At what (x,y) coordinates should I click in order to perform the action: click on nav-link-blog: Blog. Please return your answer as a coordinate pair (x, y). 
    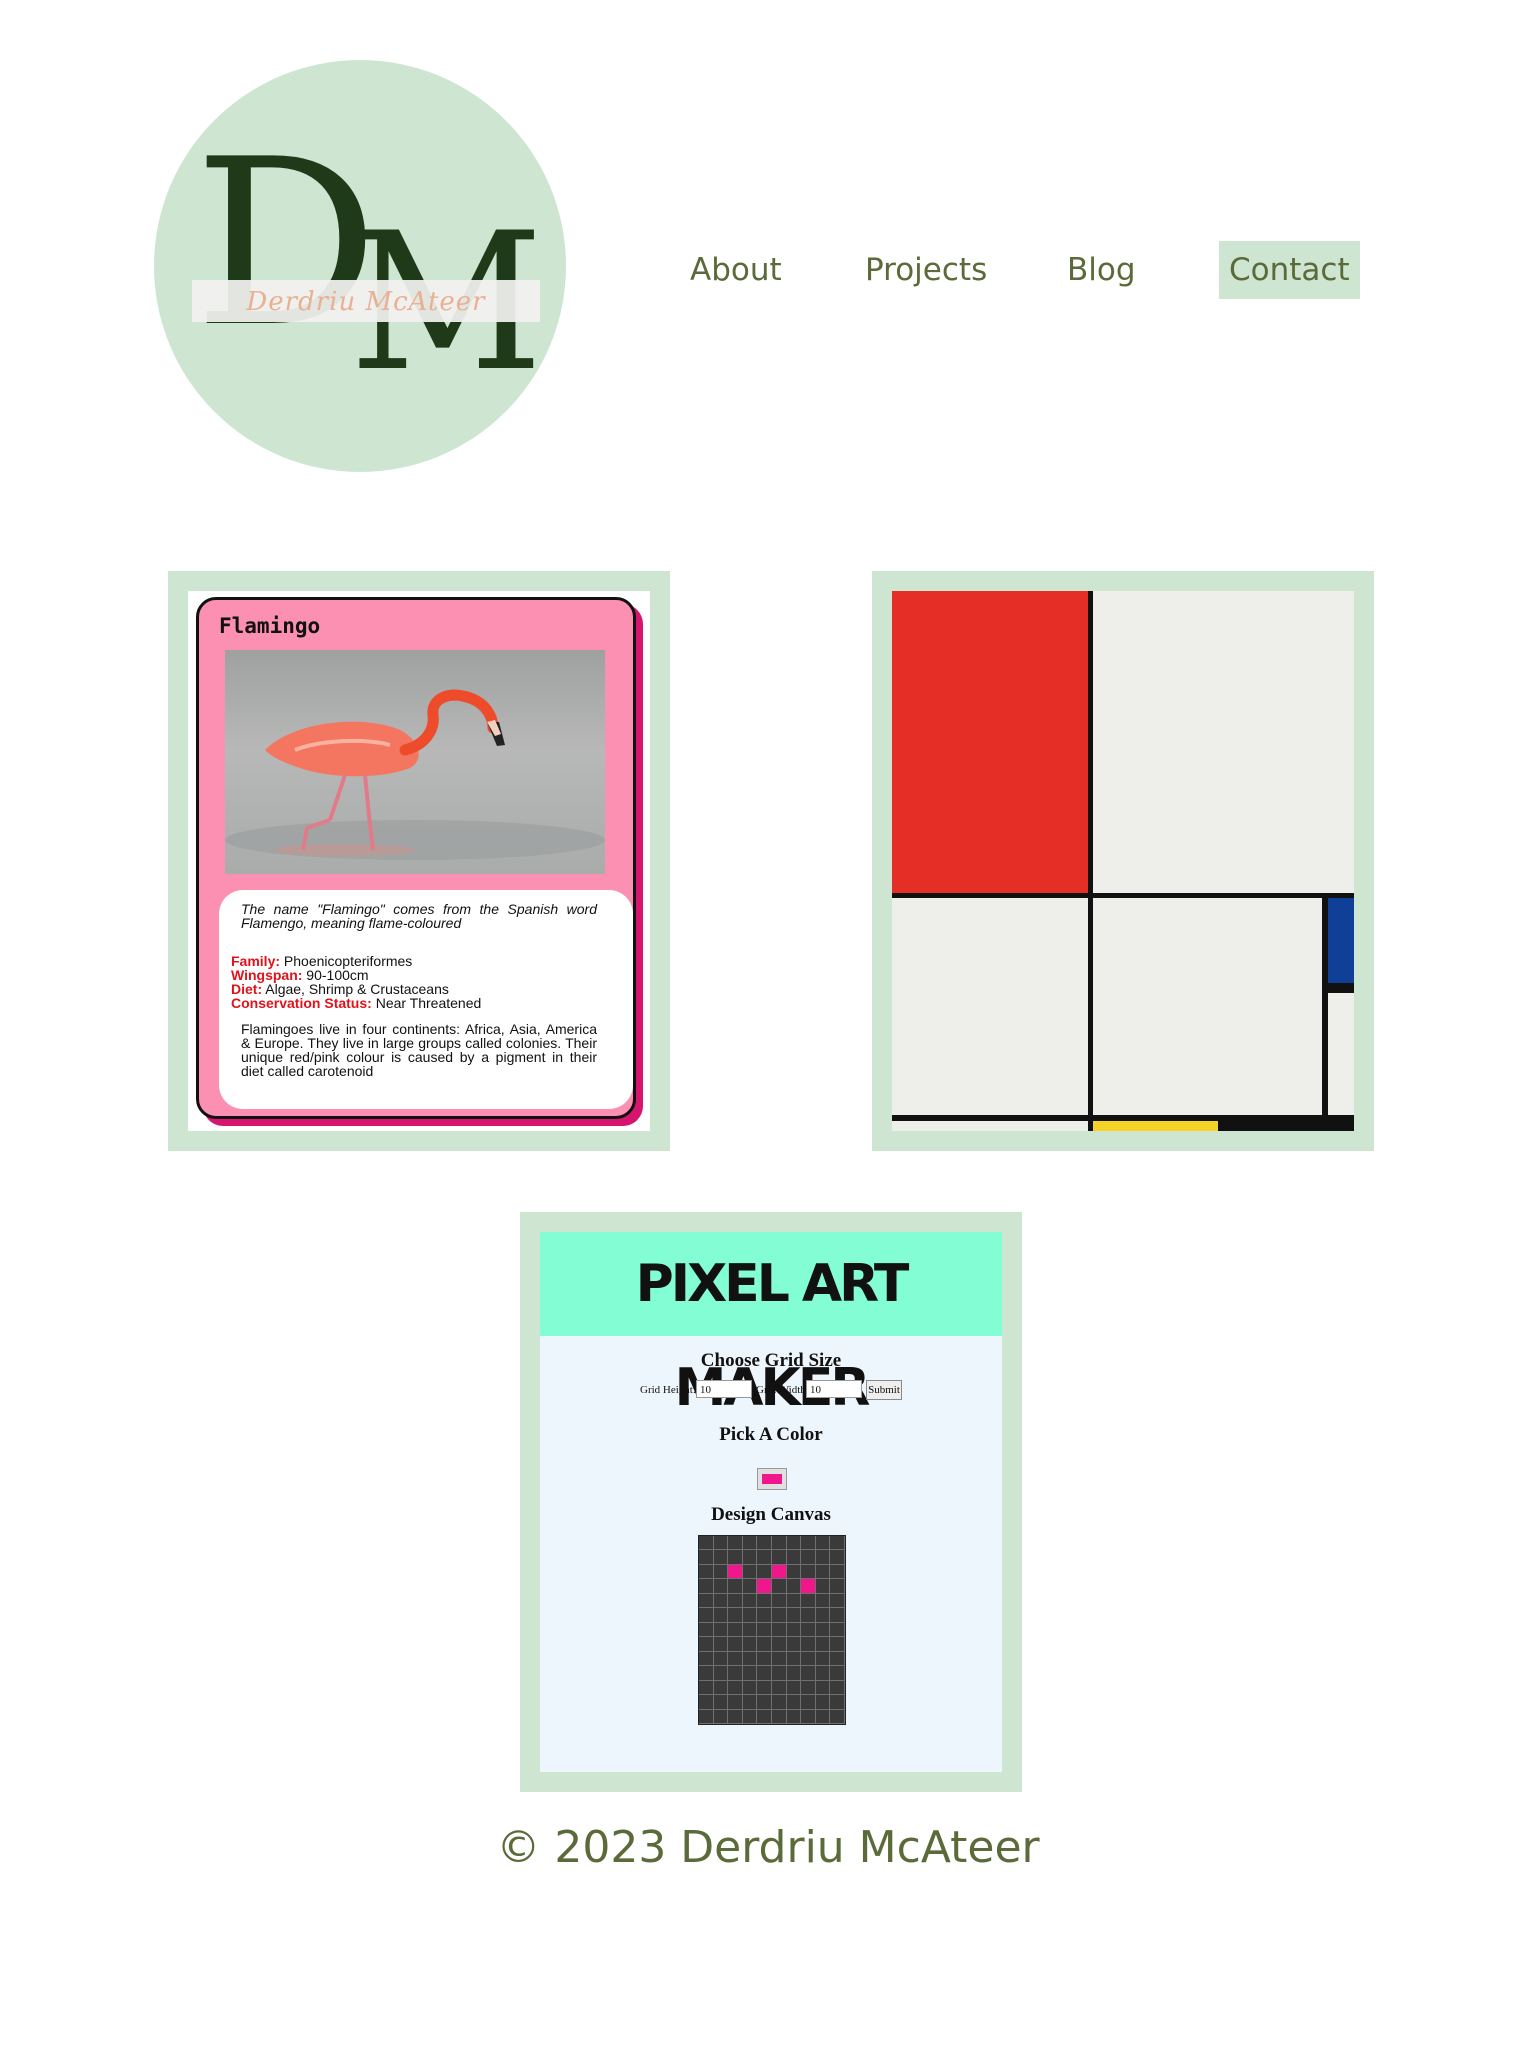
    Looking at the image, I should click on (1101, 270).